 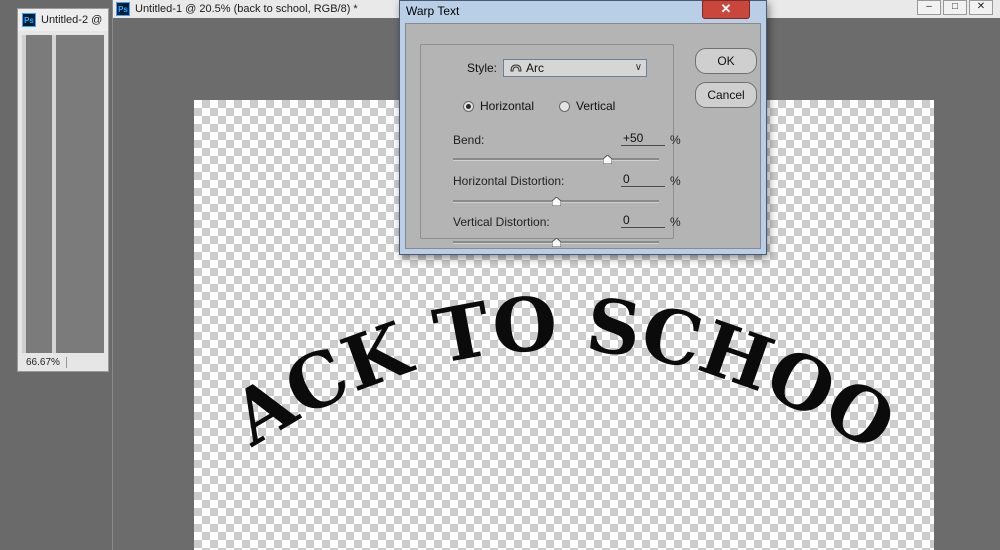 What do you see at coordinates (24, 194) in the screenshot?
I see `canvas-edge` at bounding box center [24, 194].